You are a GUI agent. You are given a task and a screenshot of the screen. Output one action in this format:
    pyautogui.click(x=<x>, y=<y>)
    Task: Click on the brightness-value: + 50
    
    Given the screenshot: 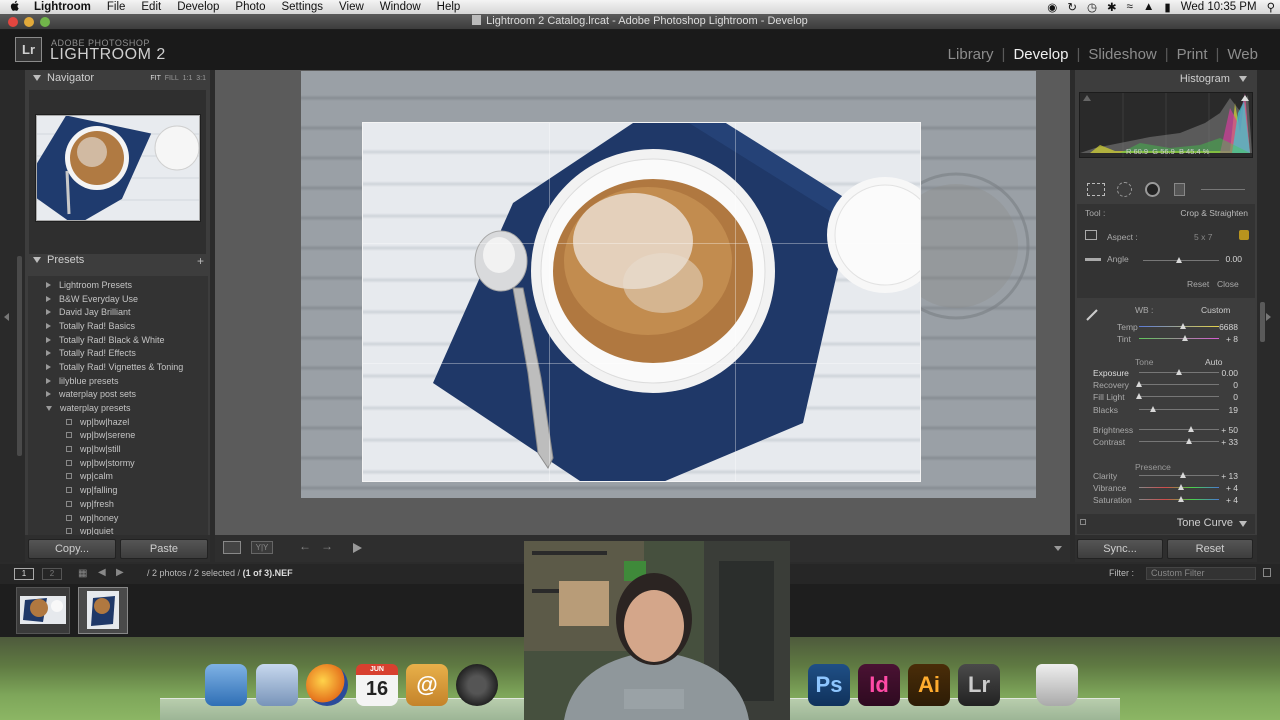 What is the action you would take?
    pyautogui.click(x=1218, y=430)
    